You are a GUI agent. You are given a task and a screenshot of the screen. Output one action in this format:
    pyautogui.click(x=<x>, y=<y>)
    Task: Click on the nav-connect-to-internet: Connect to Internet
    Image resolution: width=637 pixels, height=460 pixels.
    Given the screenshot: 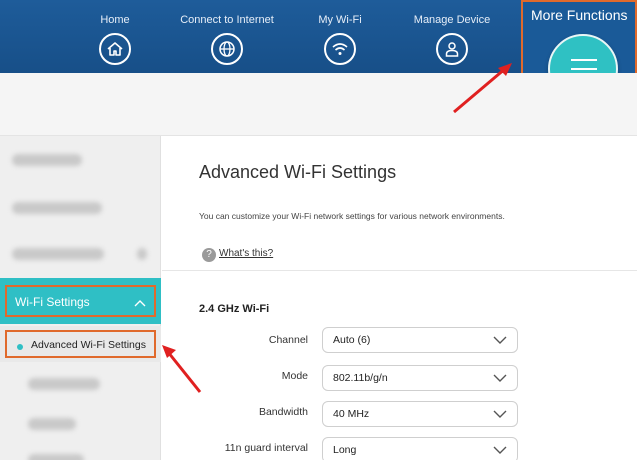 What is the action you would take?
    pyautogui.click(x=227, y=36)
    